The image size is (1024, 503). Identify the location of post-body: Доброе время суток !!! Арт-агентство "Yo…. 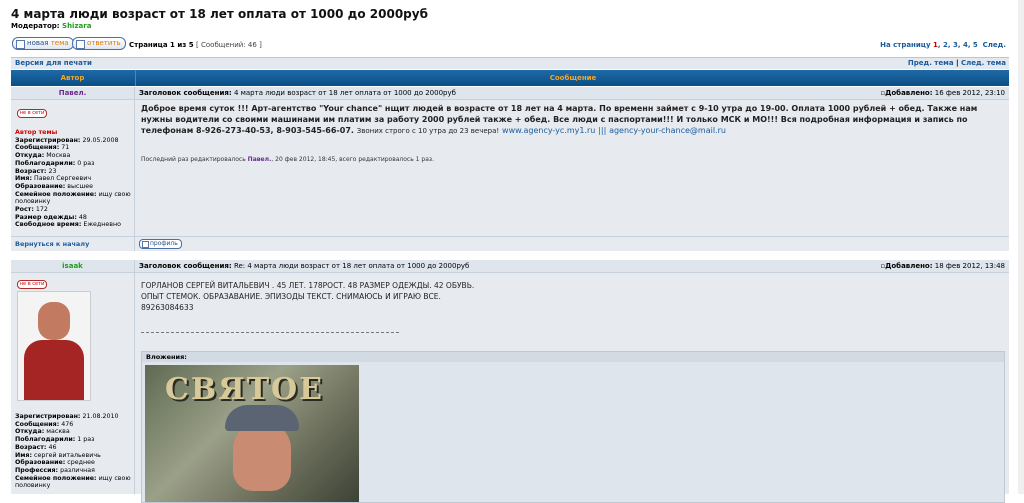
(559, 119).